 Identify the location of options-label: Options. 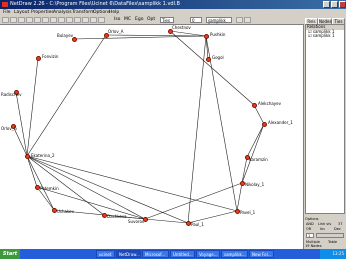
(312, 219).